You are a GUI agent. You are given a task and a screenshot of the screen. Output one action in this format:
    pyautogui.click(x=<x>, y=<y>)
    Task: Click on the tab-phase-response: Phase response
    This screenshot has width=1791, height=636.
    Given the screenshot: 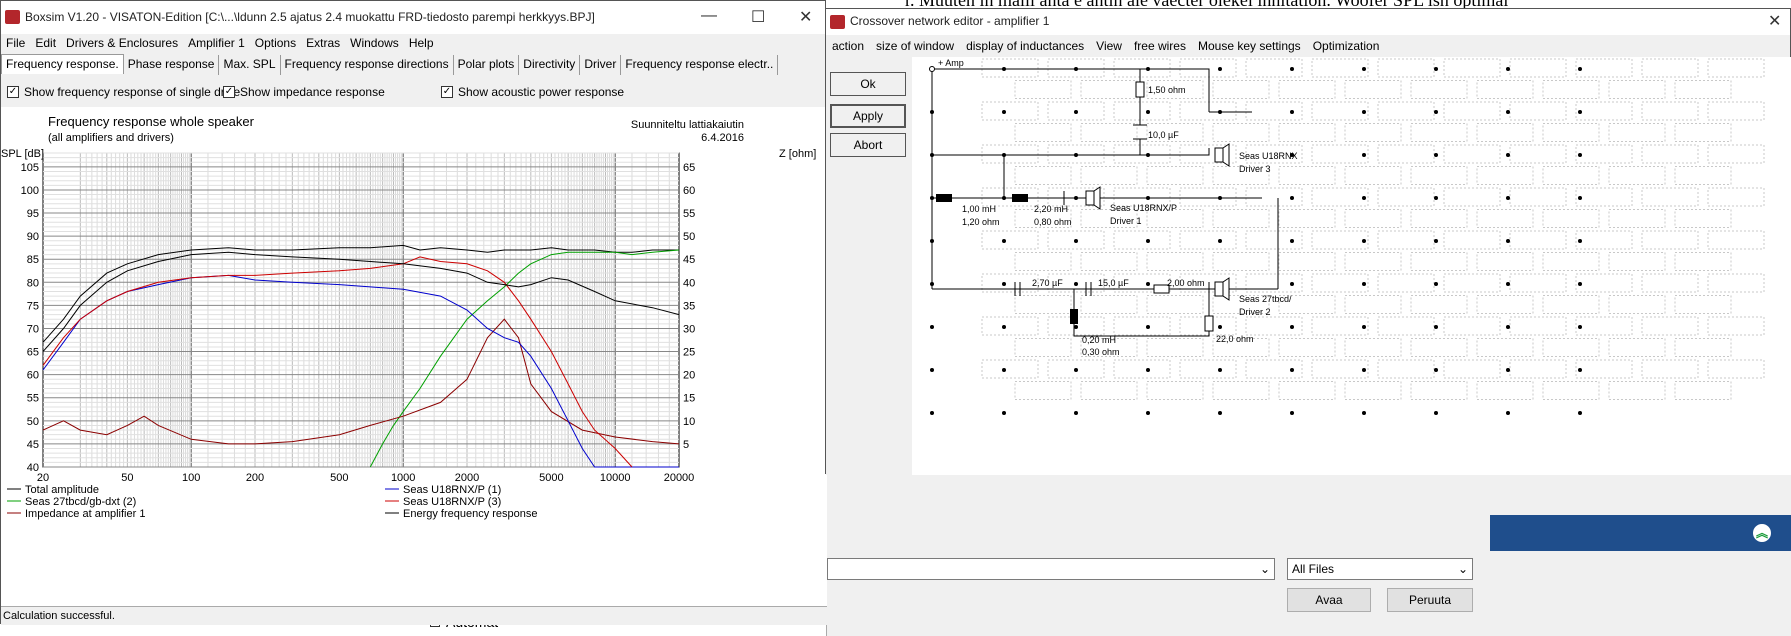 What is the action you would take?
    pyautogui.click(x=171, y=65)
    